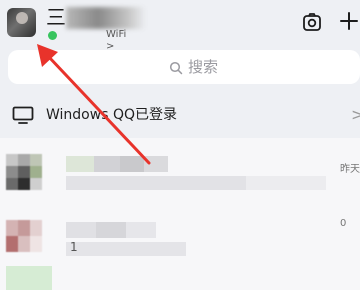 The width and height of the screenshot is (360, 290). What do you see at coordinates (74, 247) in the screenshot?
I see `chat-preview-fragment: 1` at bounding box center [74, 247].